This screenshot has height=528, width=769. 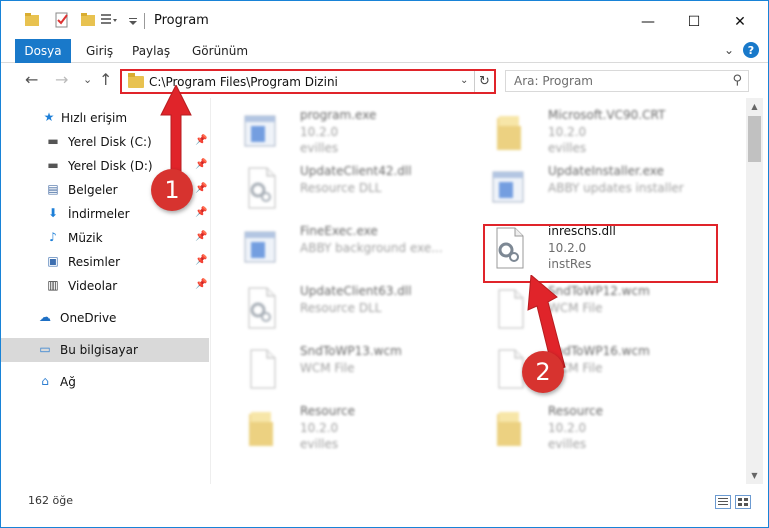 I want to click on item-count: 162 öğe, so click(x=50, y=500).